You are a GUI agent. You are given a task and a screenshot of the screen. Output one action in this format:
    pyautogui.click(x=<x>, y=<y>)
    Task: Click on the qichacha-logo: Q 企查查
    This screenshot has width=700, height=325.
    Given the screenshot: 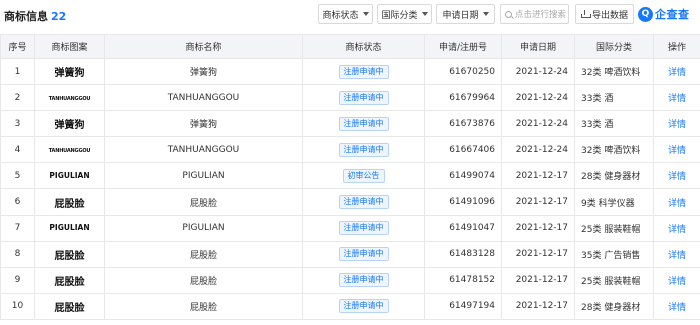 What is the action you would take?
    pyautogui.click(x=664, y=14)
    